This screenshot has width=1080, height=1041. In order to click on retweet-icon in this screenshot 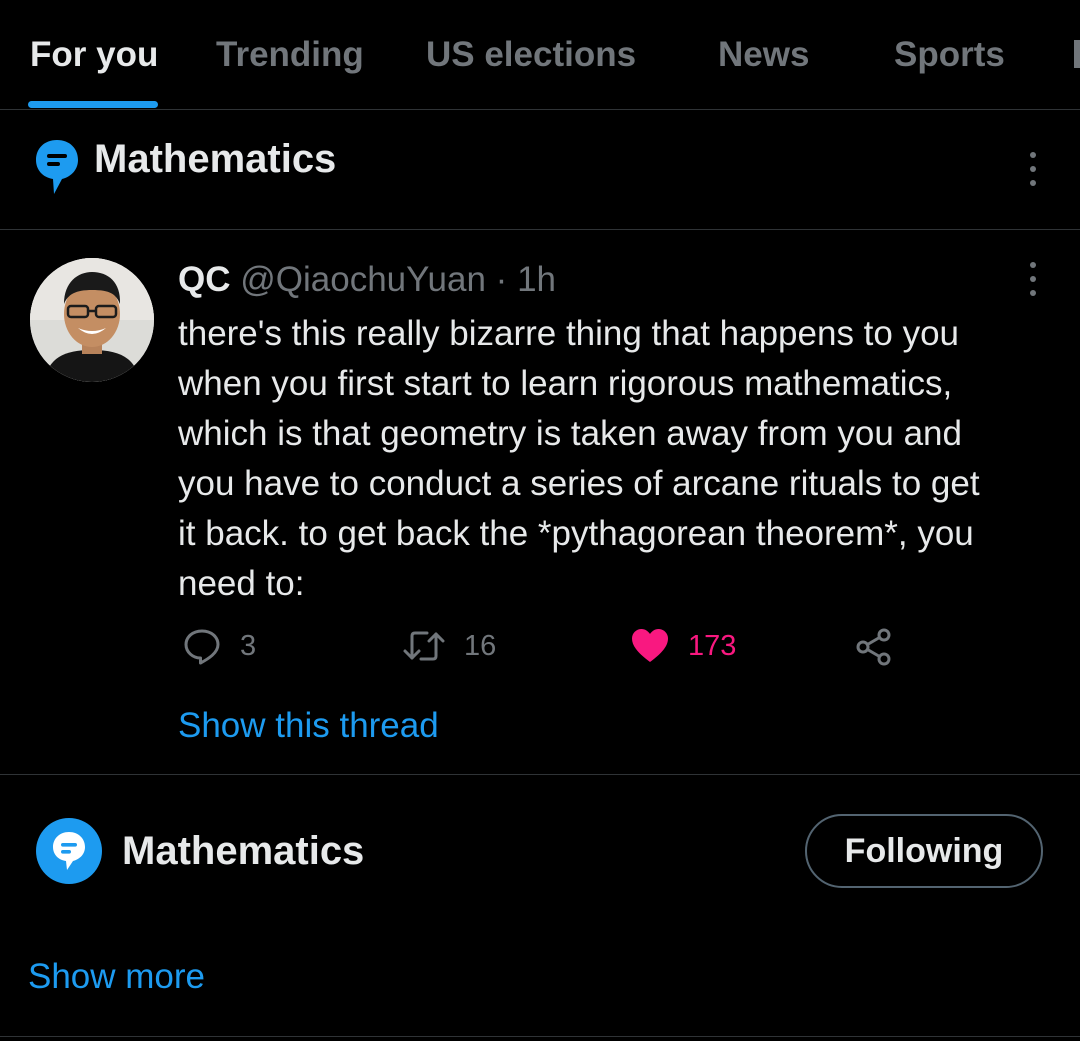, I will do `click(424, 646)`.